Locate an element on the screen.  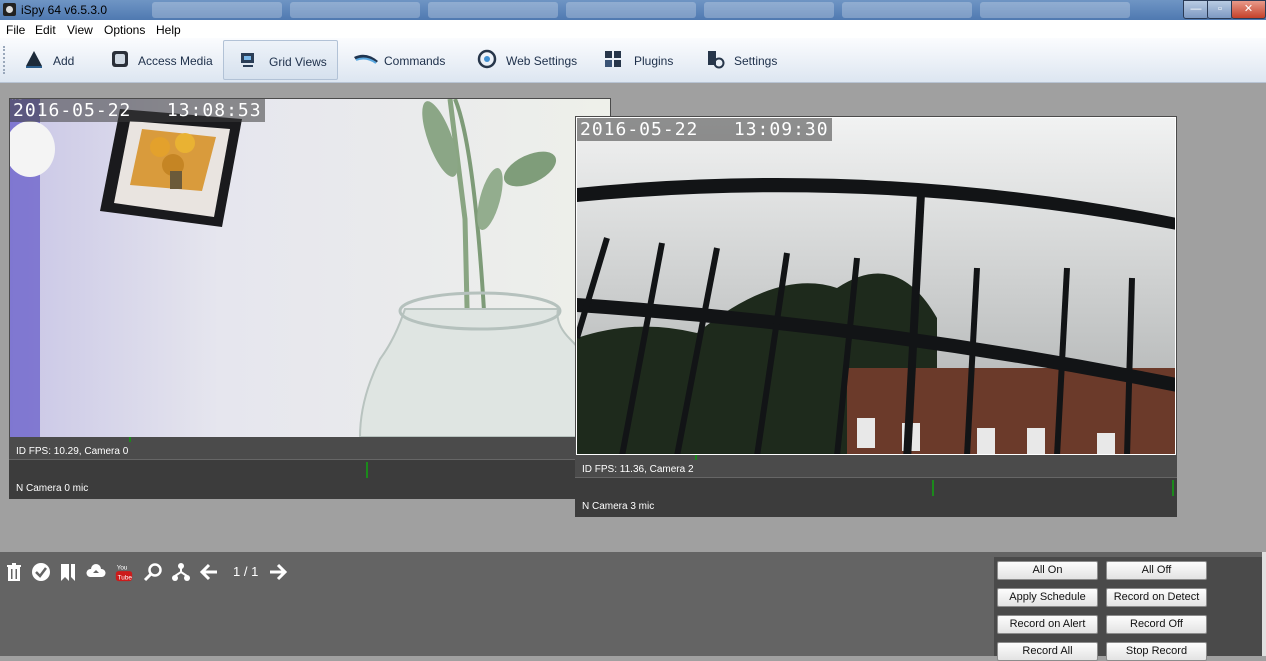
title-bar: iSpy 64 v6.5.3.0 — ▫ ✕ is located at coordinates (633, 10).